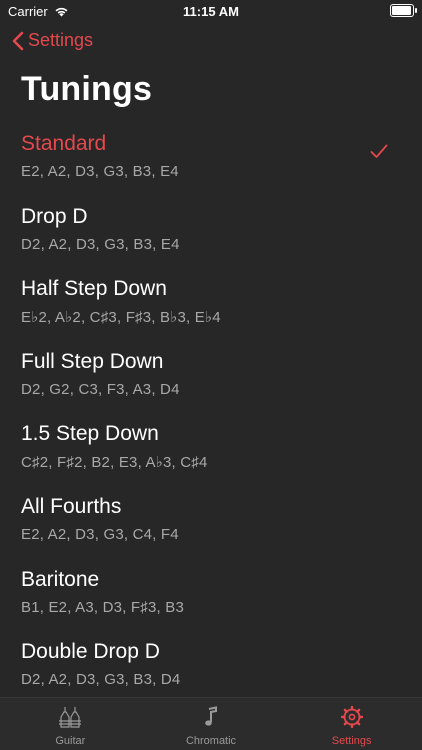  Describe the element at coordinates (351, 717) in the screenshot. I see `gear-icon` at that location.